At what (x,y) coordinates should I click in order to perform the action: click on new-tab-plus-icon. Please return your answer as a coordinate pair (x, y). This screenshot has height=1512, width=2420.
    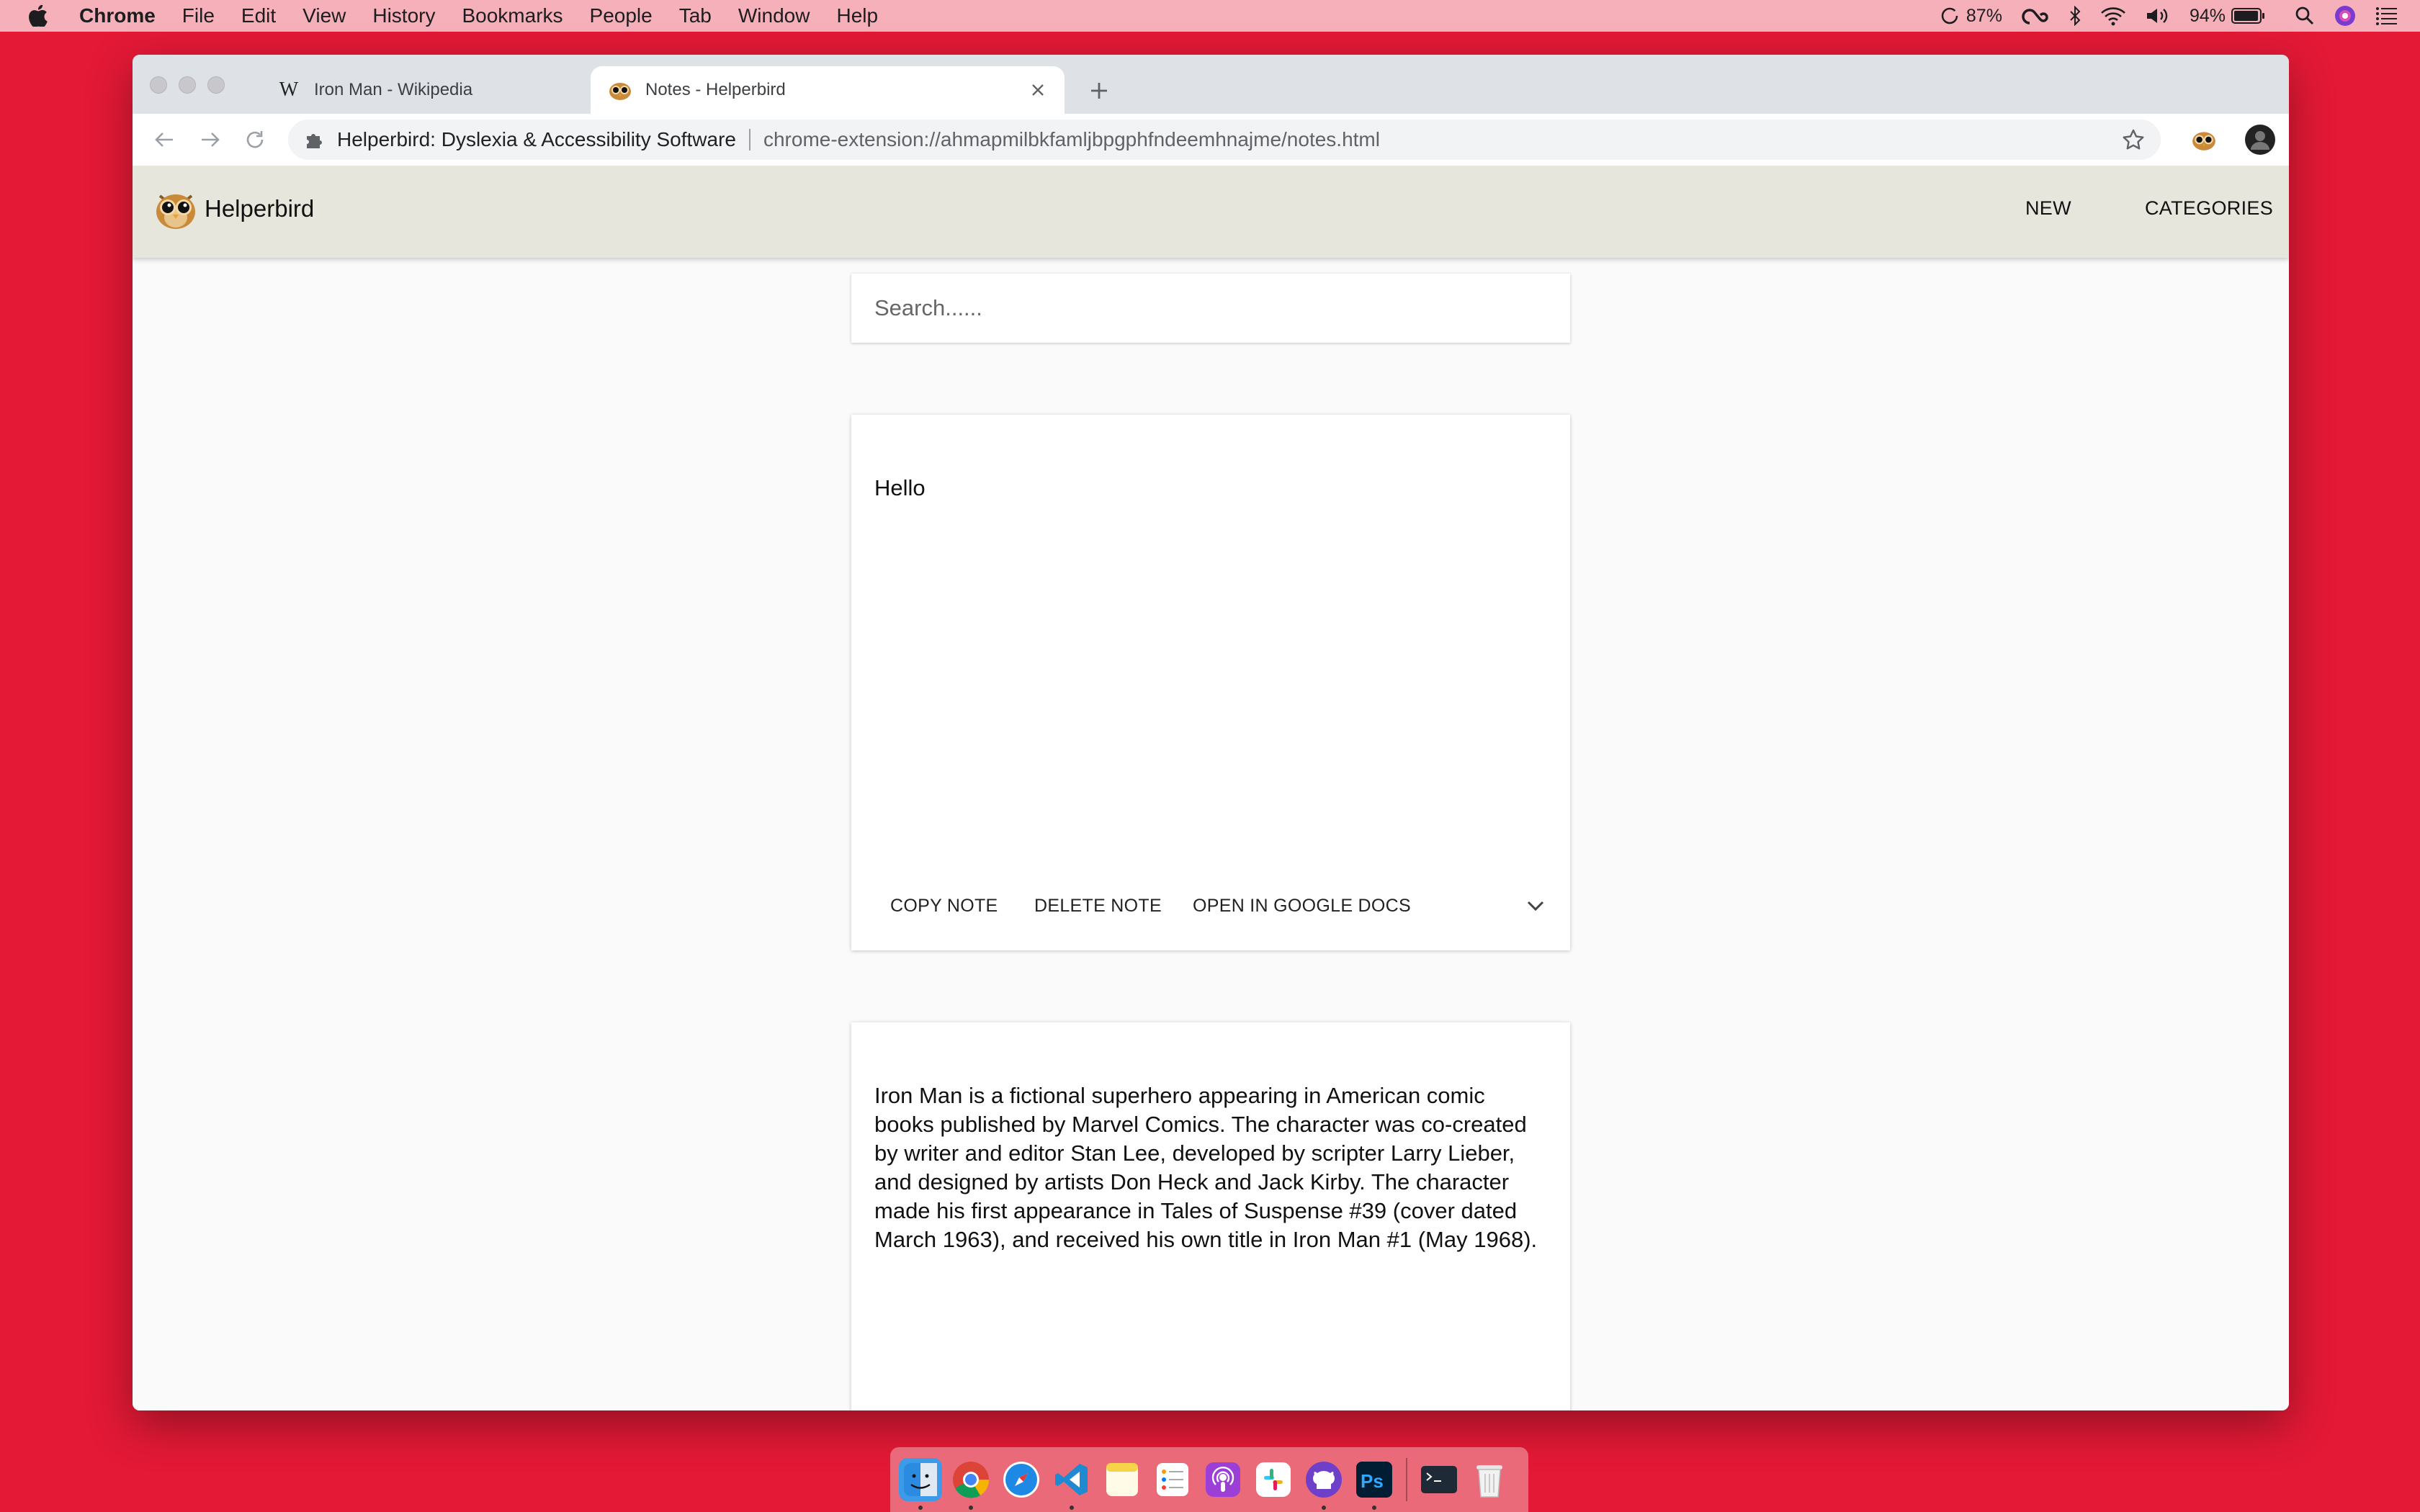
    Looking at the image, I should click on (1099, 91).